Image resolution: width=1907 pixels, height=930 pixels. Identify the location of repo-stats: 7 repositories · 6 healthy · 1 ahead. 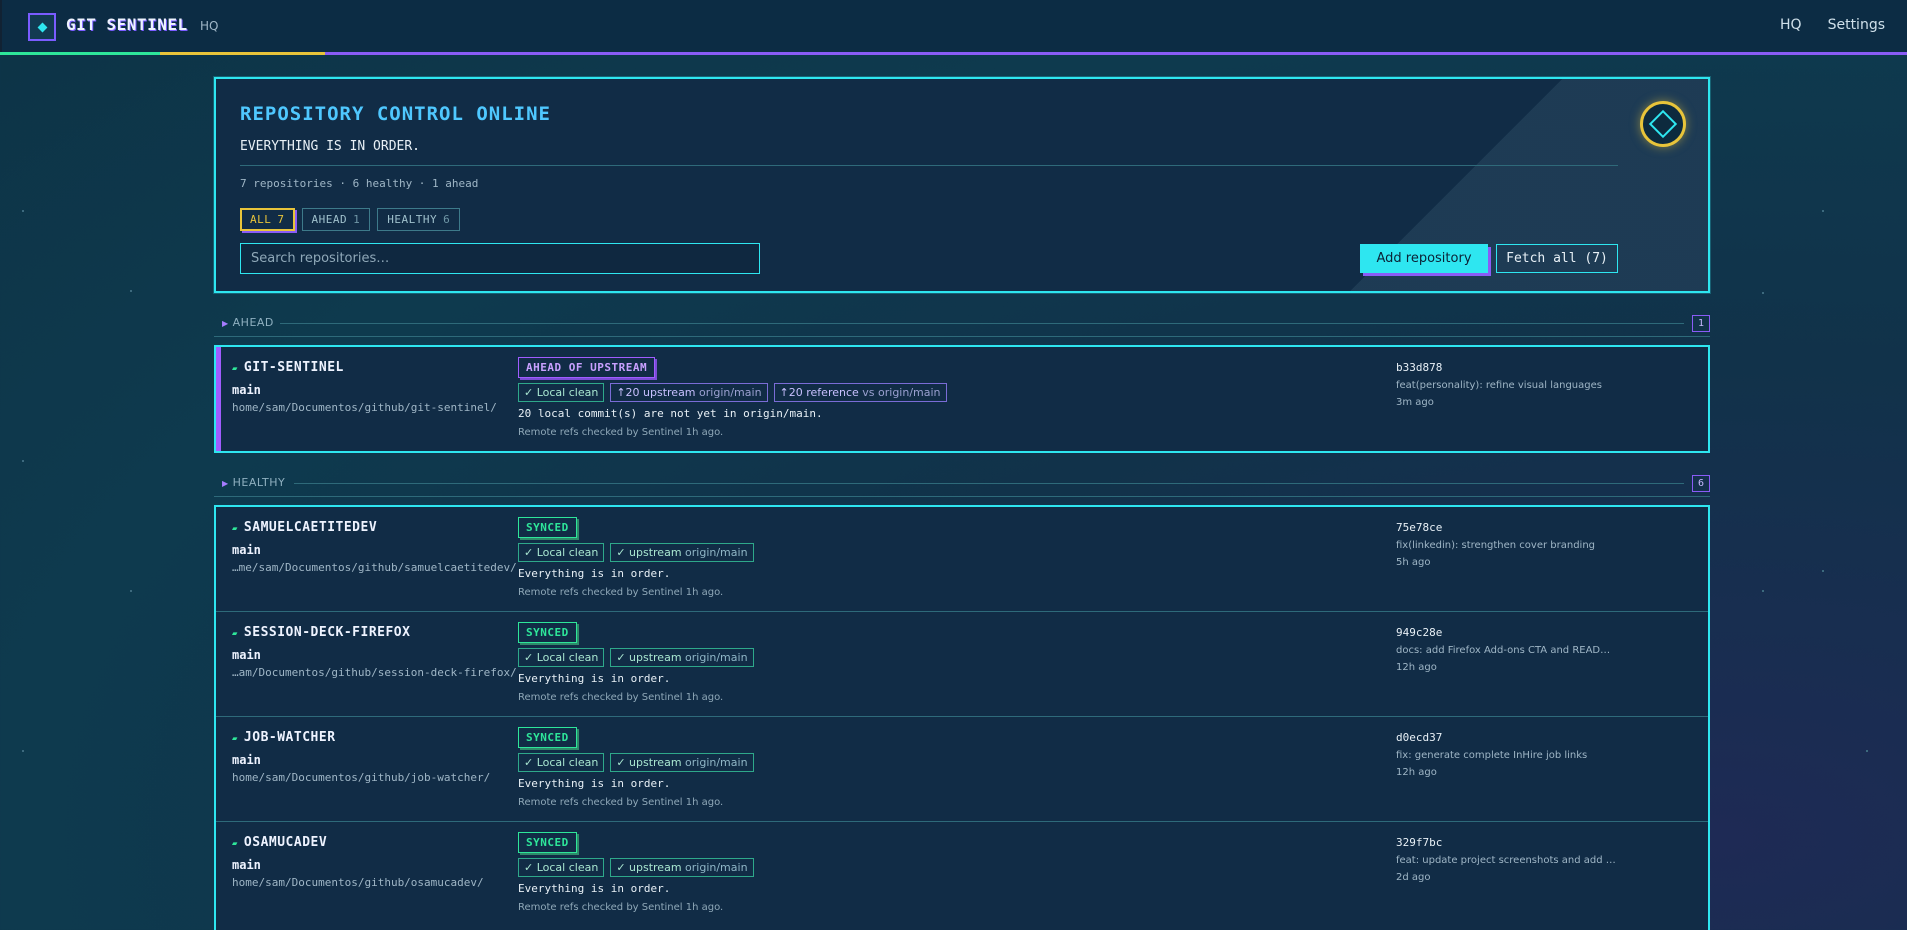
(359, 183).